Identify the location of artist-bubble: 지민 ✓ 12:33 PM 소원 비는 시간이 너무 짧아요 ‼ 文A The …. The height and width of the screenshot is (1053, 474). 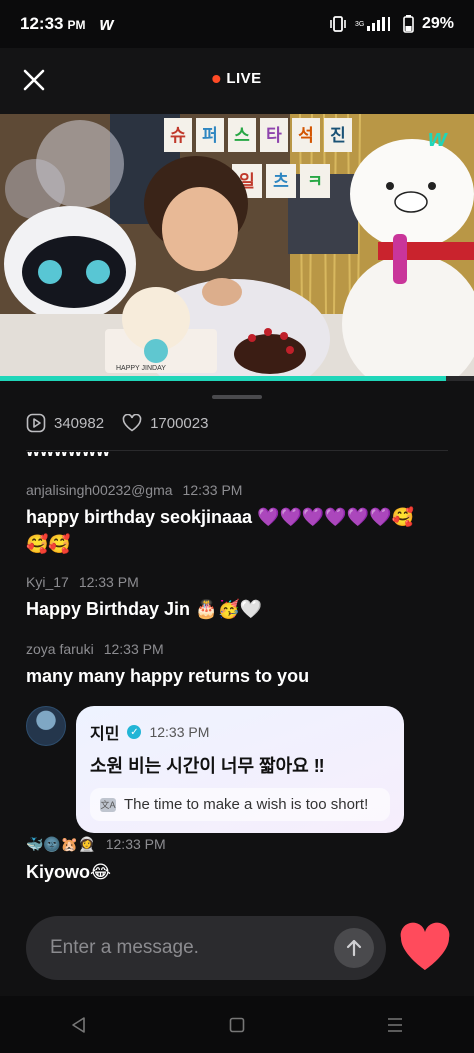
(240, 769).